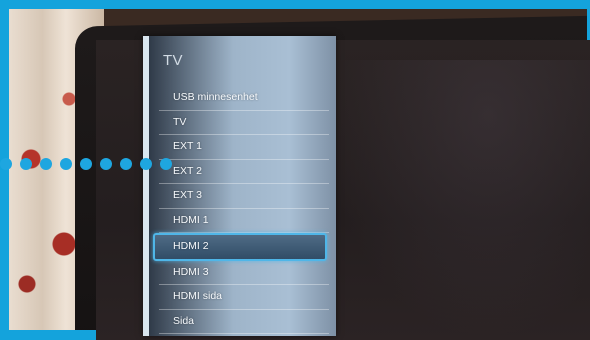 This screenshot has height=340, width=590. Describe the element at coordinates (173, 60) in the screenshot. I see `menu-title: TV` at that location.